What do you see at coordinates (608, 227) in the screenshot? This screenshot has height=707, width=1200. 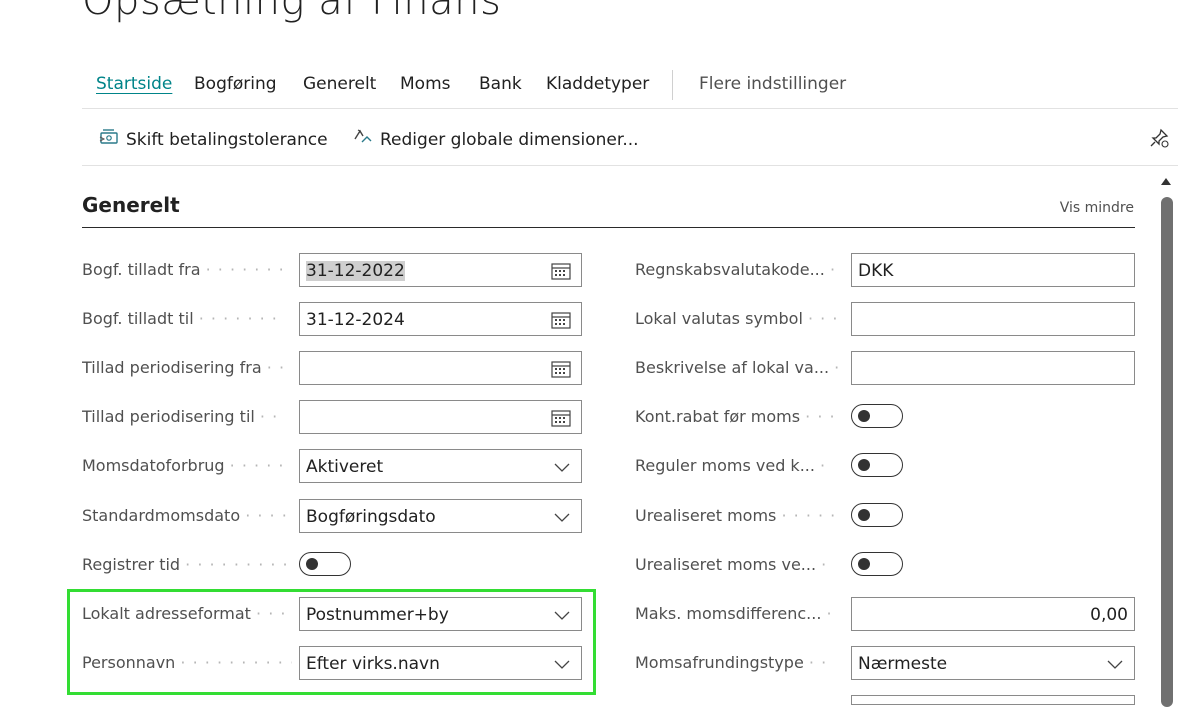 I see `section-divider` at bounding box center [608, 227].